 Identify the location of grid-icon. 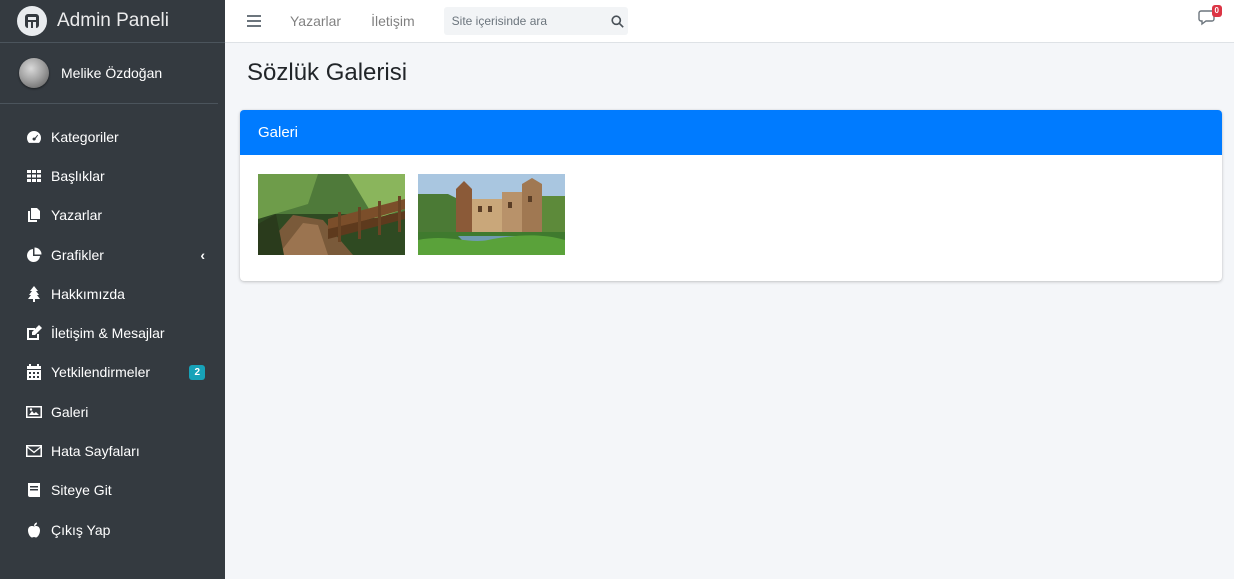
(33, 175).